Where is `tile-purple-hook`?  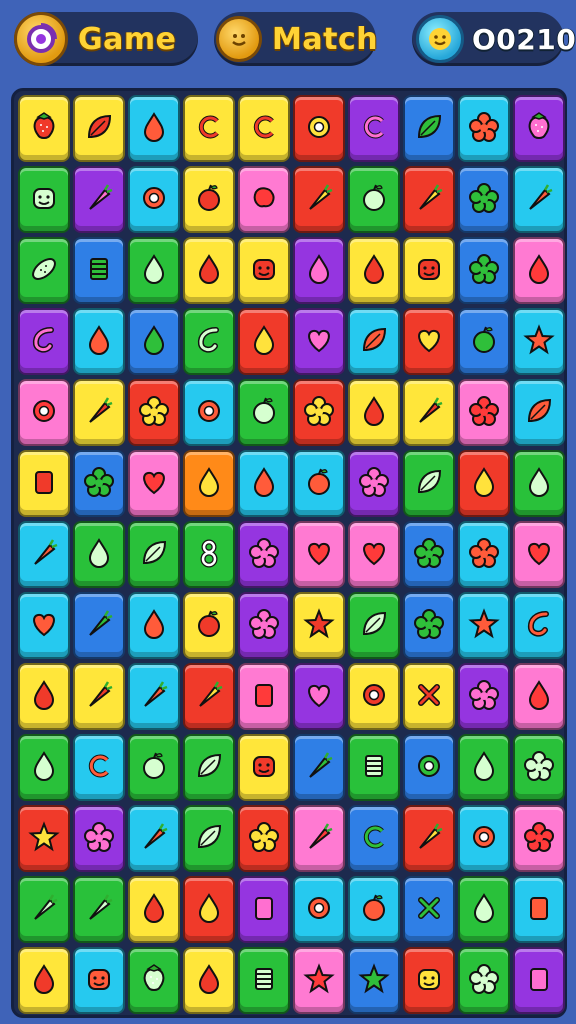 tile-purple-hook is located at coordinates (44, 341).